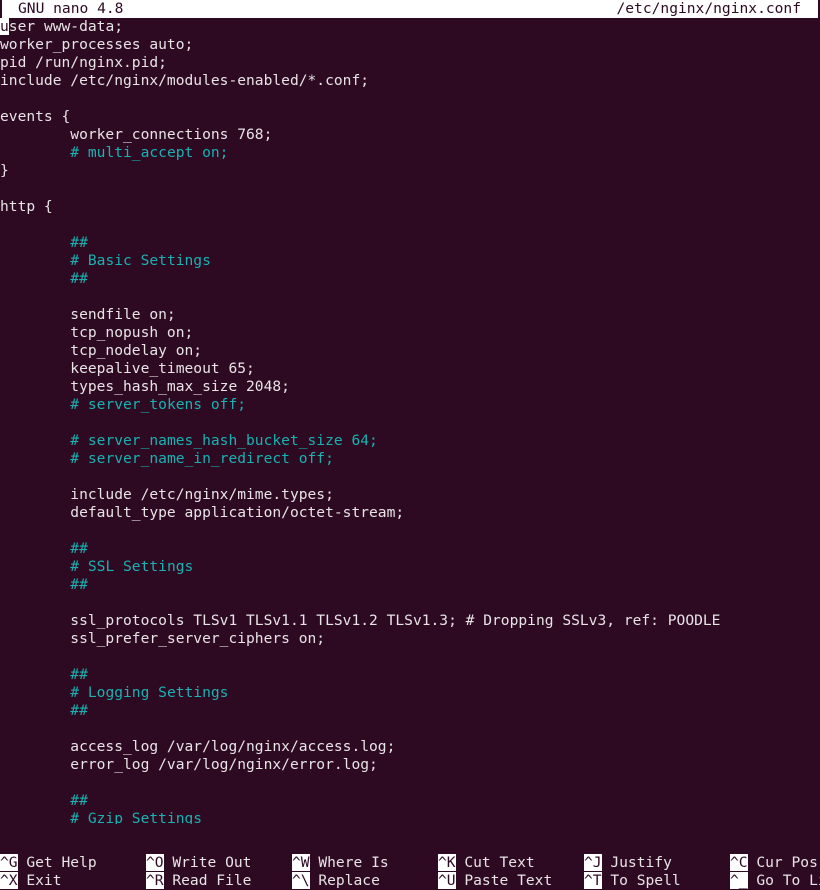 The width and height of the screenshot is (820, 890). What do you see at coordinates (97, 44) in the screenshot?
I see `code-text: worker_processes auto;` at bounding box center [97, 44].